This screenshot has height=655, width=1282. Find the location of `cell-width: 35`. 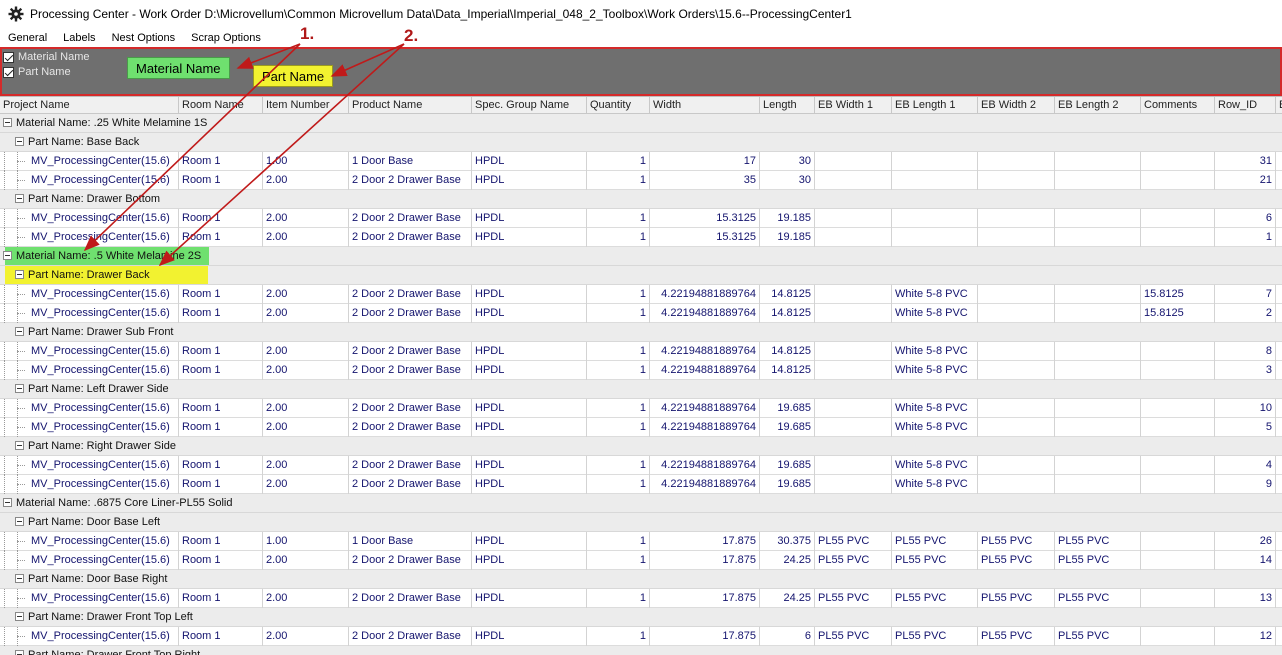

cell-width: 35 is located at coordinates (705, 180).